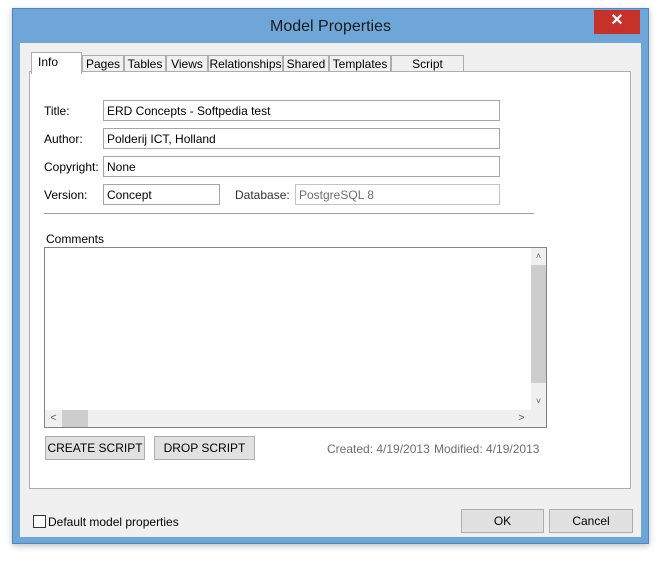  I want to click on vertical-scrollbar: ˄ ˅, so click(538, 329).